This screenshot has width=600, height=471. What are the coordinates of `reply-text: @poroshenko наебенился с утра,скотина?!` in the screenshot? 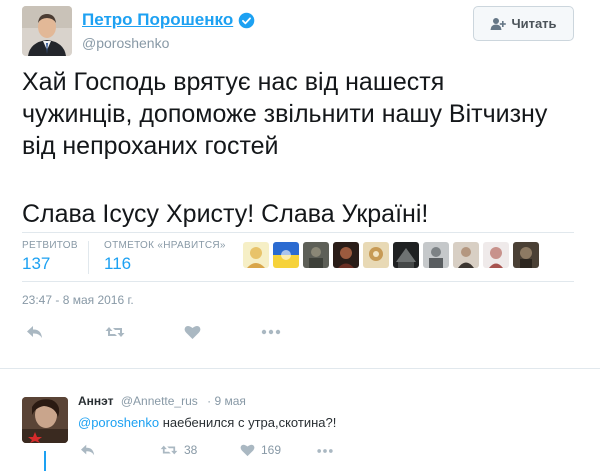 It's located at (207, 422).